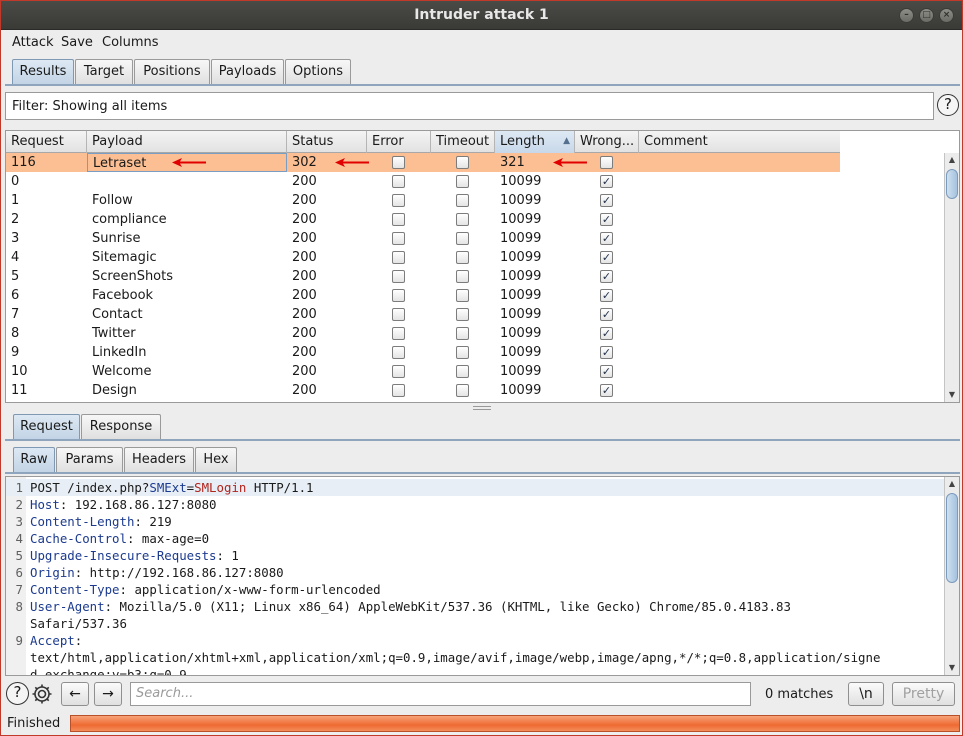  I want to click on menu-bar: Attack Save Columns, so click(481, 42).